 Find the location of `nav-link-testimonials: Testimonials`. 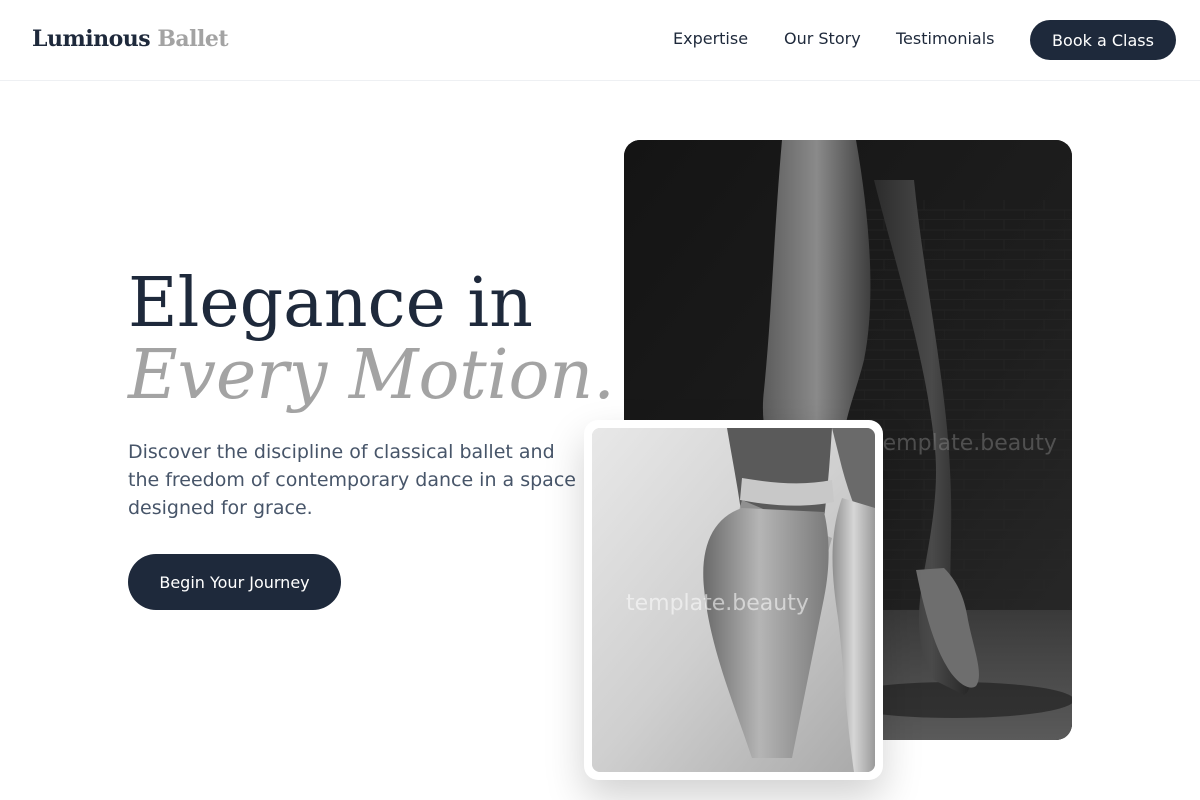

nav-link-testimonials: Testimonials is located at coordinates (945, 38).